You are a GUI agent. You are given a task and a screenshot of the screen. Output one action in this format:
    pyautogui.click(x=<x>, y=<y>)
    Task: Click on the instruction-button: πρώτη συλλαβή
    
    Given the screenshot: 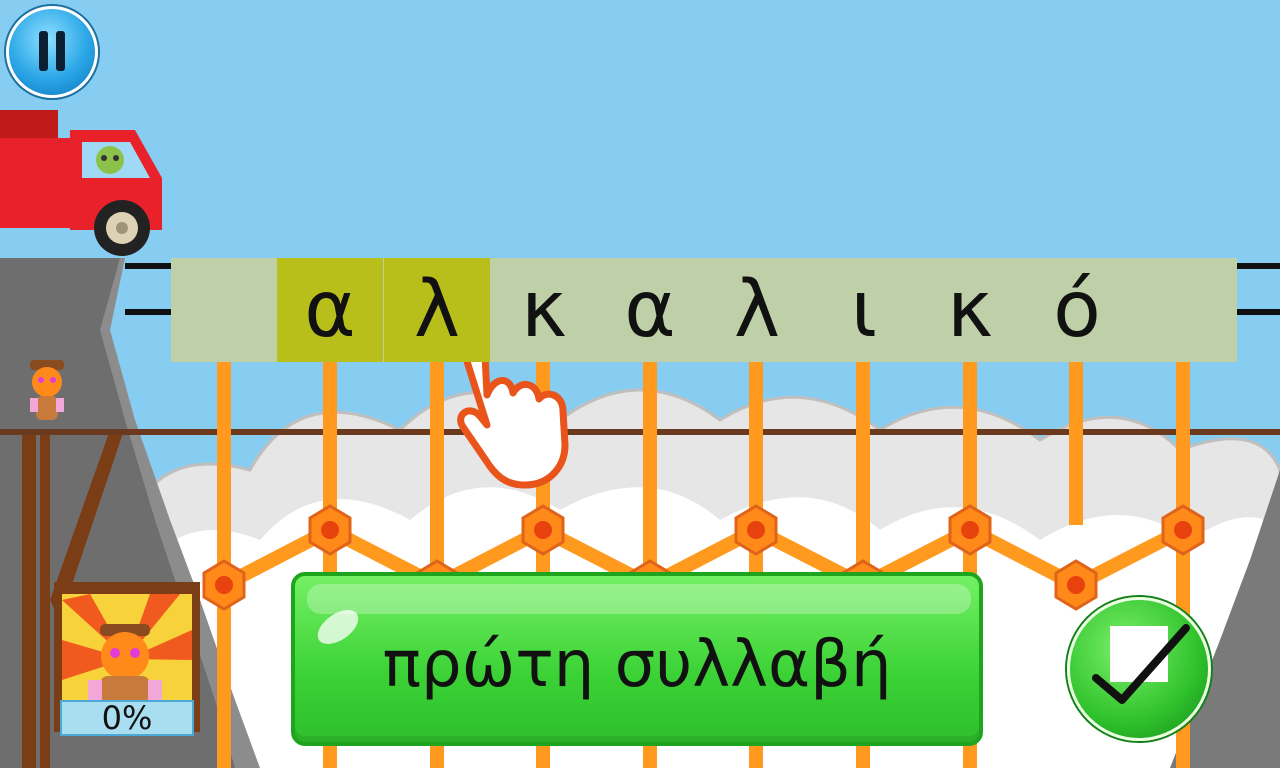 What is the action you would take?
    pyautogui.click(x=637, y=659)
    